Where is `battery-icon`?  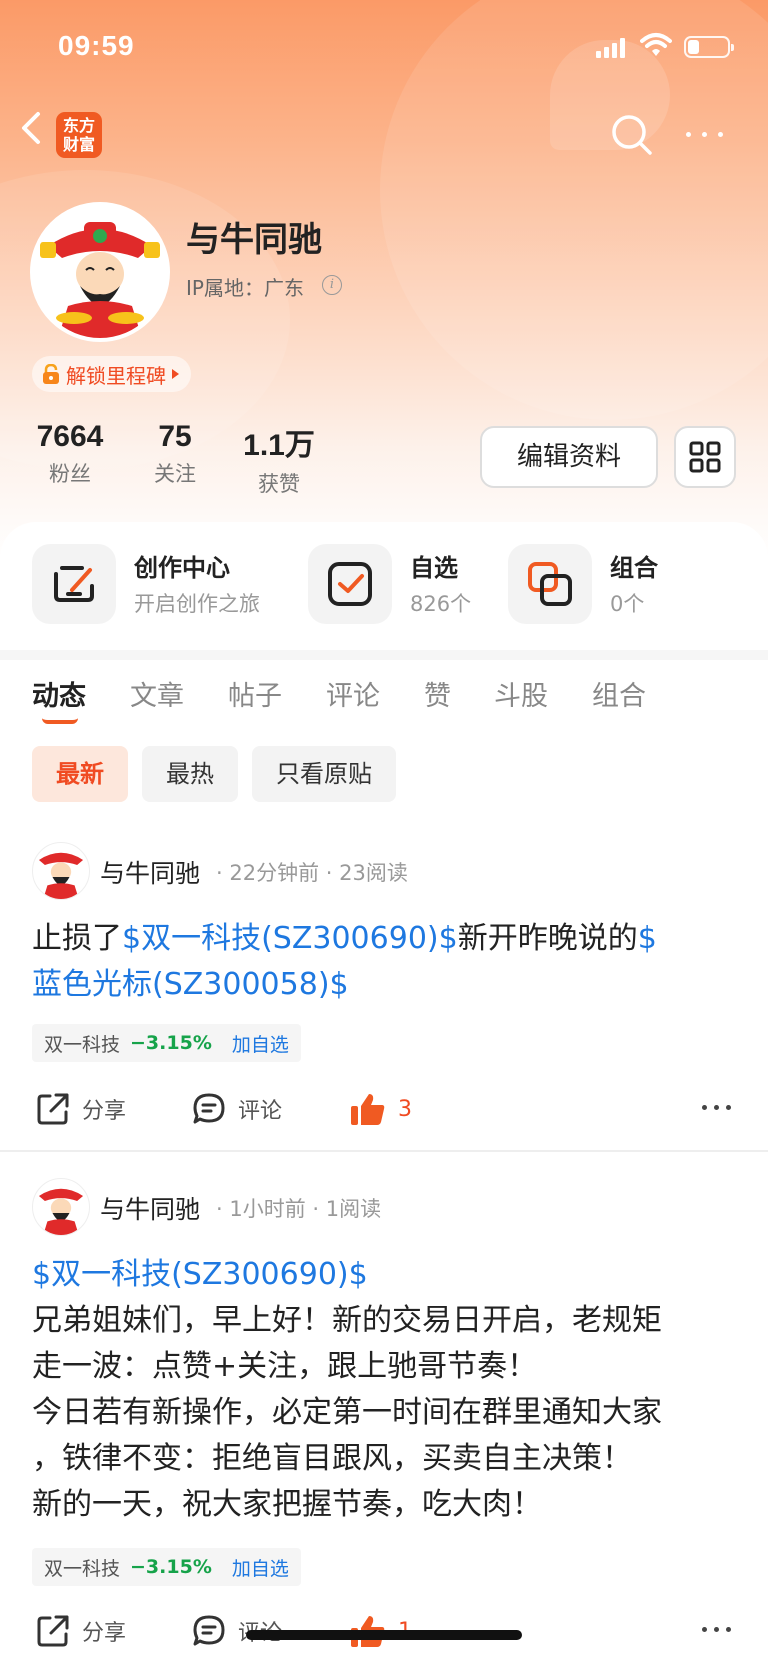
battery-icon is located at coordinates (709, 47).